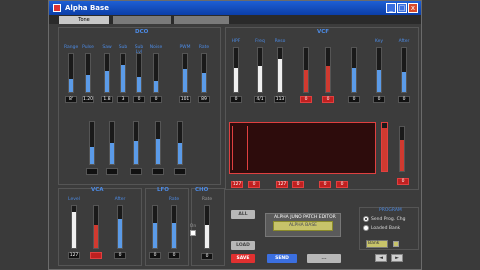 This screenshot has width=480, height=270. Describe the element at coordinates (366, 219) in the screenshot. I see `send-prog-chg-radio` at that location.